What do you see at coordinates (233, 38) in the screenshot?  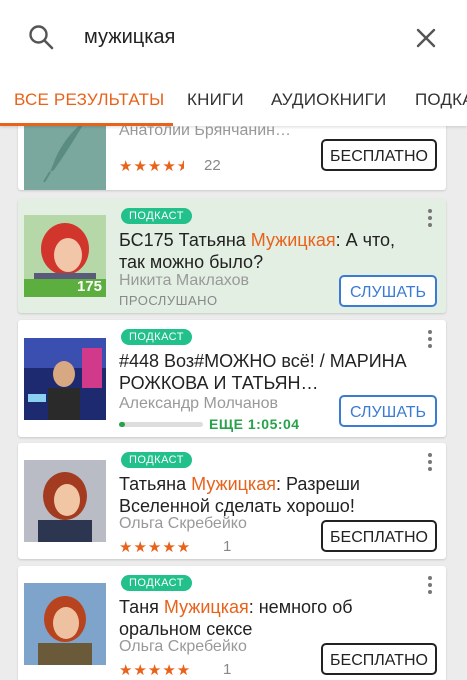 I see `search-bar: мужицкая` at bounding box center [233, 38].